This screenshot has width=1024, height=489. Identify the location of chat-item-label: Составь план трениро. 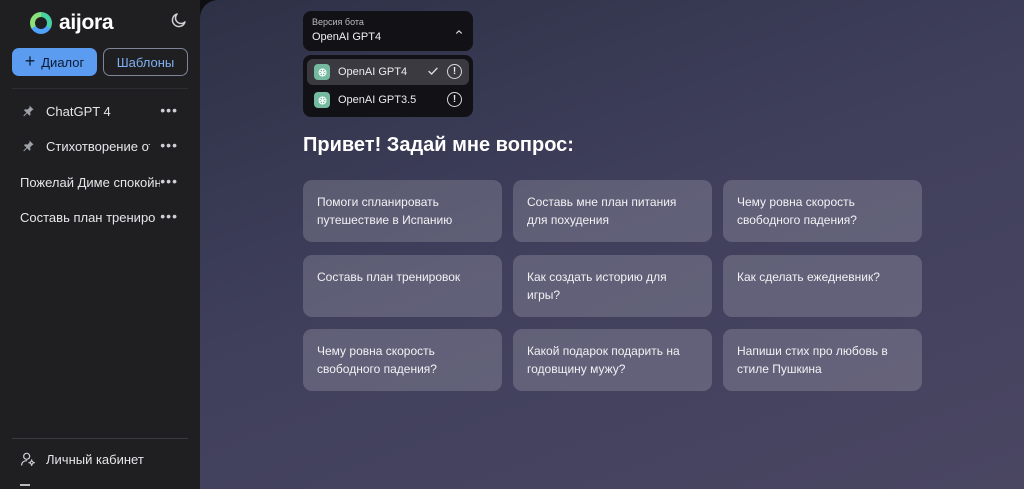
(88, 217).